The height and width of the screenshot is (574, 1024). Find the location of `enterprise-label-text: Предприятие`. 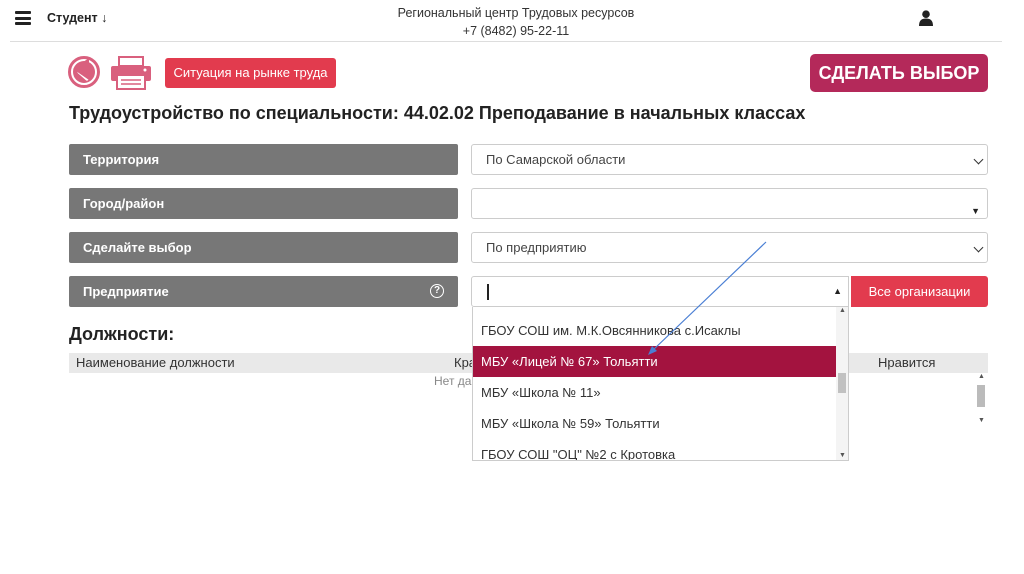

enterprise-label-text: Предприятие is located at coordinates (126, 291).